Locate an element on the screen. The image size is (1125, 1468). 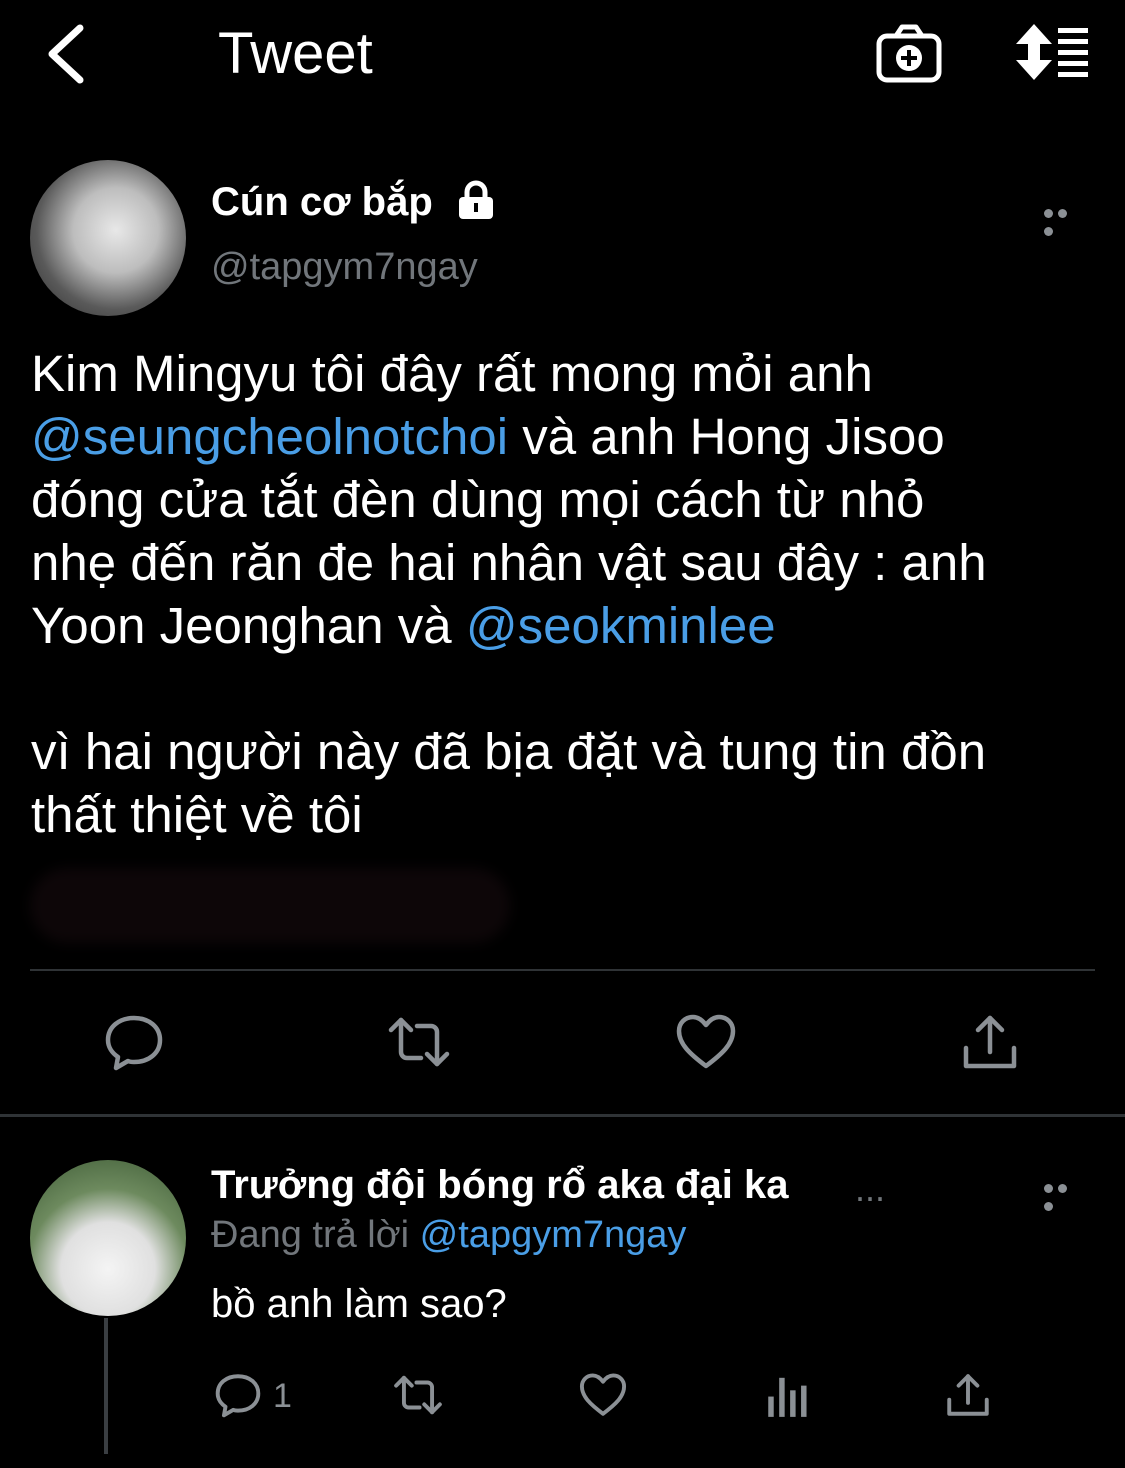
replying-to: Đang trả lời @tapgym7ngay is located at coordinates (449, 1235).